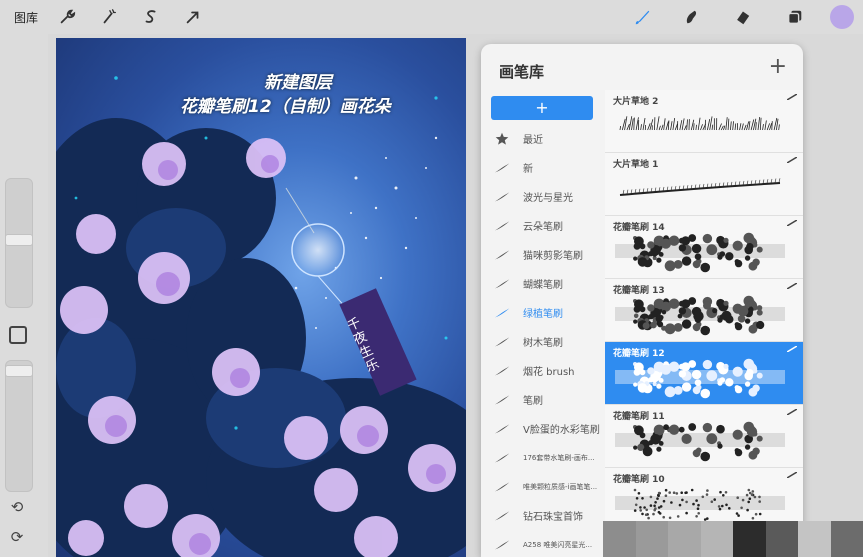 Image resolution: width=863 pixels, height=557 pixels. I want to click on brush-item: 花瓣笔刷 13, so click(704, 310).